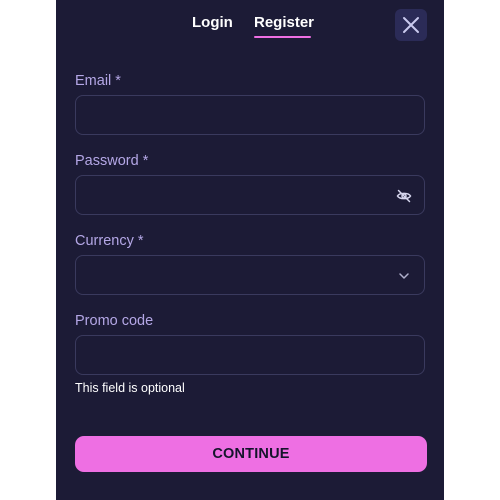 The width and height of the screenshot is (500, 500). I want to click on auth-tabs: Login Register, so click(250, 23).